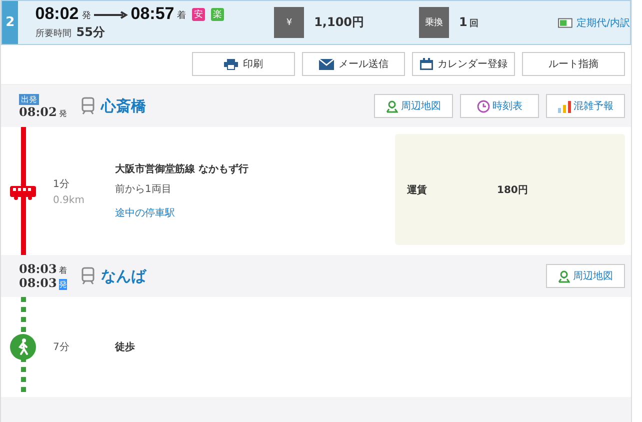  I want to click on intermediate-stops-link: 途中の停車駅, so click(145, 213).